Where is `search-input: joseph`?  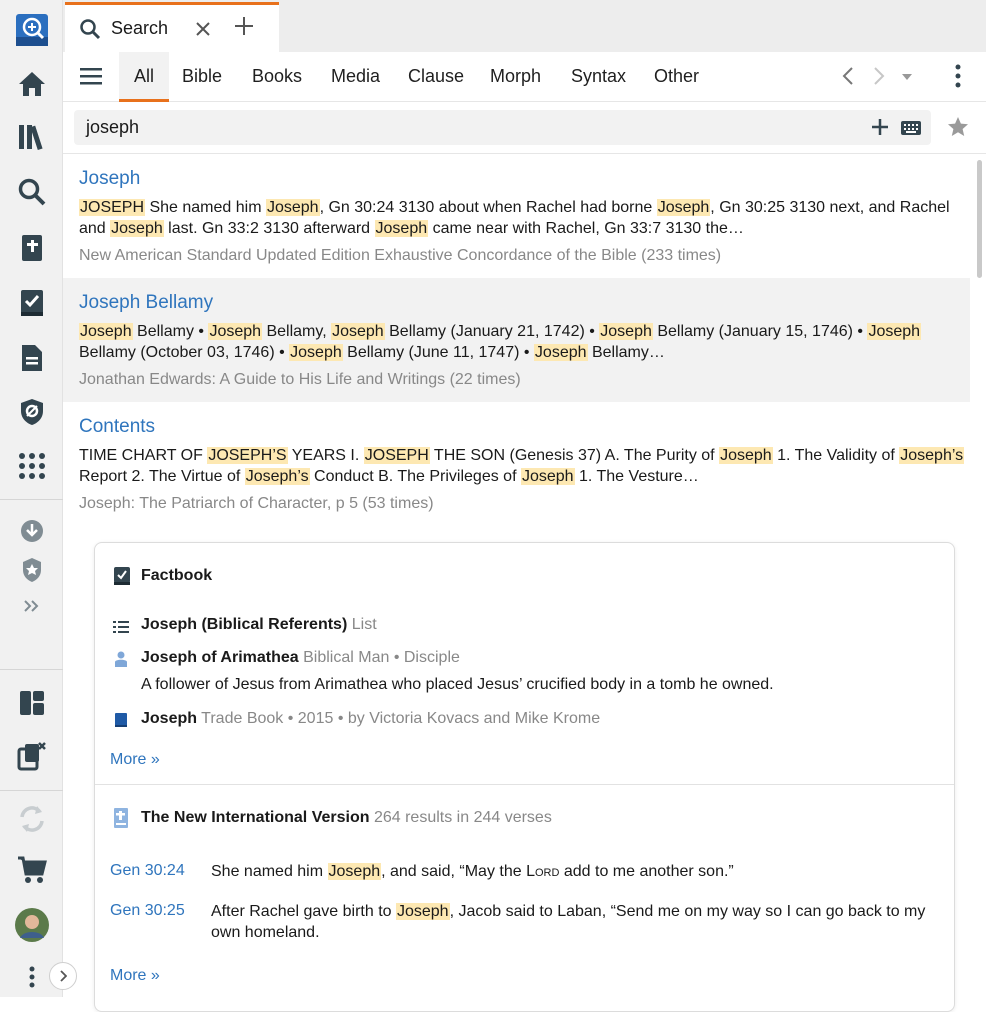 search-input: joseph is located at coordinates (502, 127).